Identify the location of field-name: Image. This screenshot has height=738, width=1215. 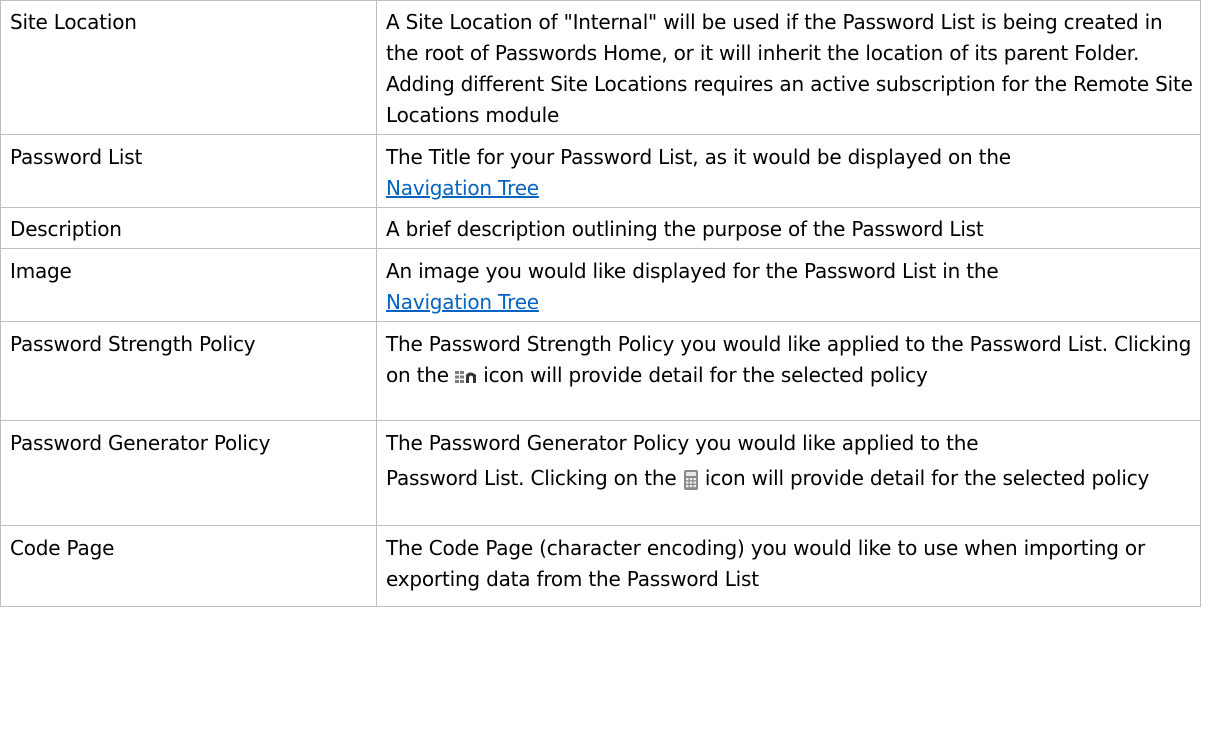
(188, 285).